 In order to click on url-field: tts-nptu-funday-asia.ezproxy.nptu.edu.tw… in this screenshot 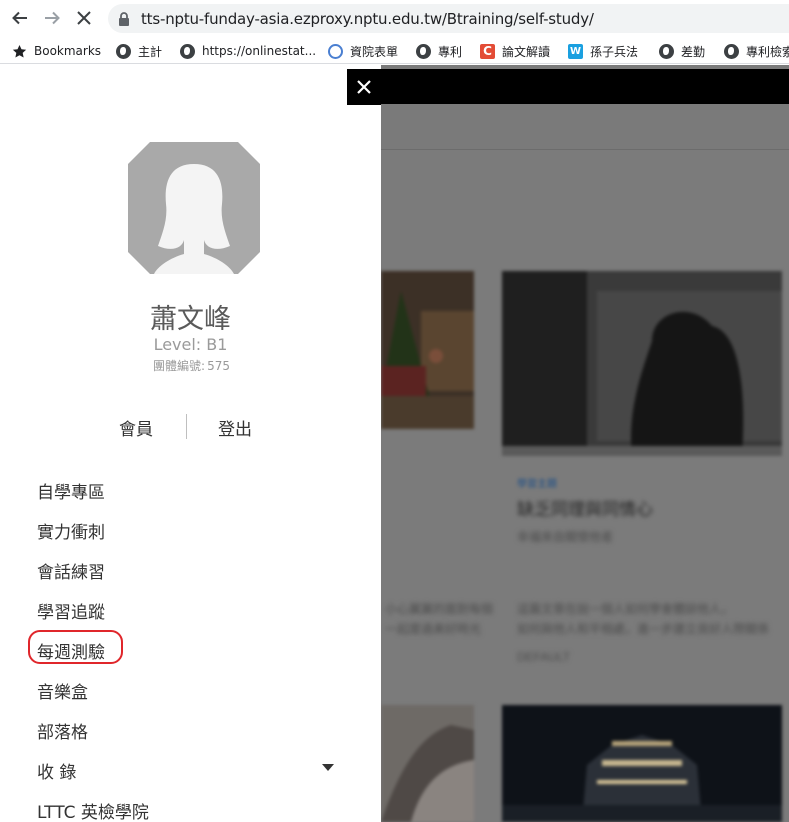, I will do `click(448, 18)`.